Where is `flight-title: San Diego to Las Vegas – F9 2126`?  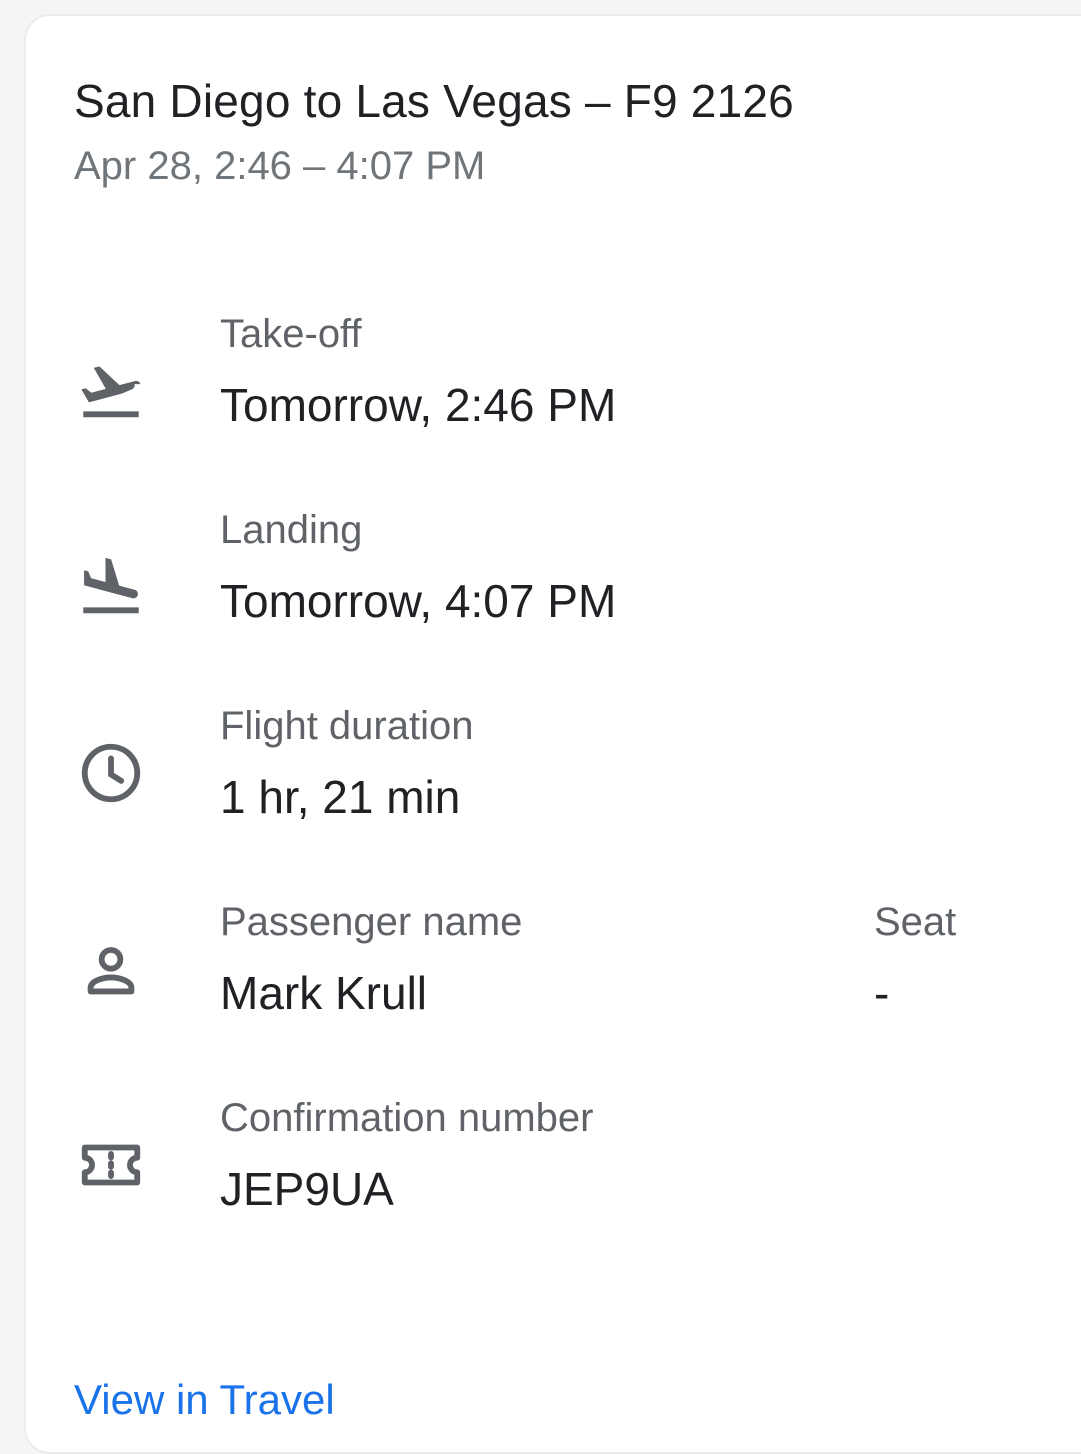
flight-title: San Diego to Las Vegas – F9 2126 is located at coordinates (434, 101).